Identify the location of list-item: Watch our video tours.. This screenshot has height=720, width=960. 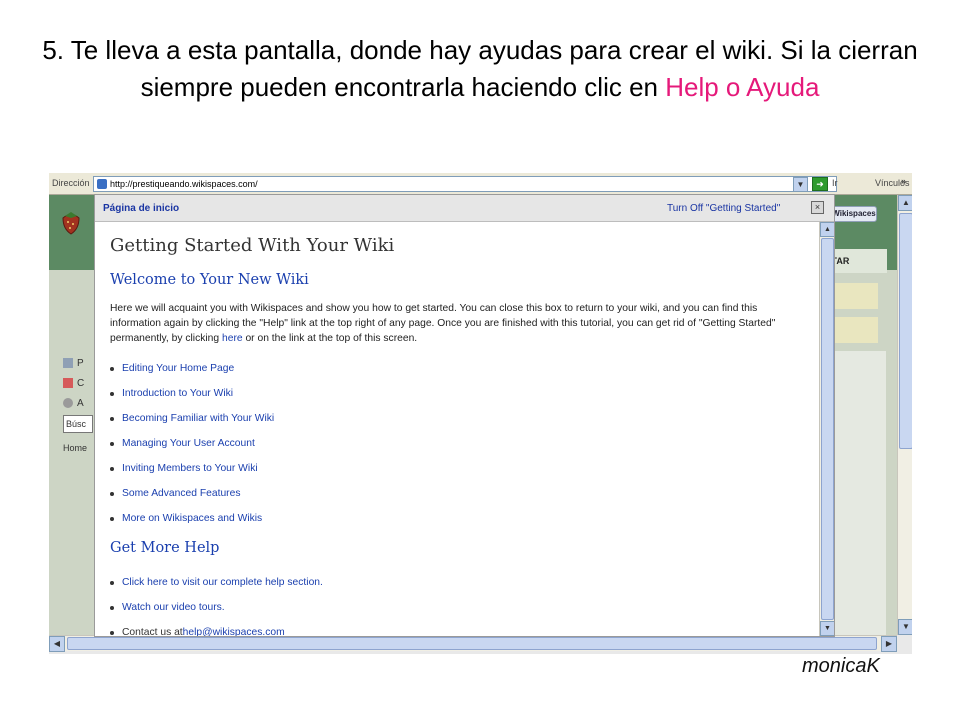
(216, 607).